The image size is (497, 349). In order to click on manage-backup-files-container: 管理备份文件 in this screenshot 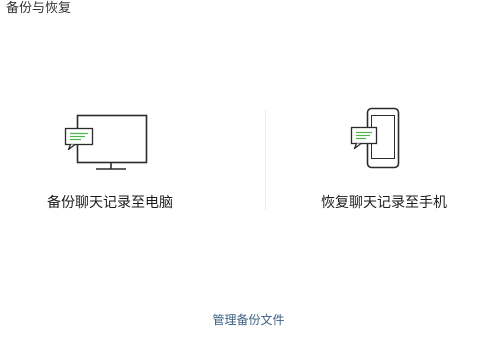, I will do `click(248, 320)`.